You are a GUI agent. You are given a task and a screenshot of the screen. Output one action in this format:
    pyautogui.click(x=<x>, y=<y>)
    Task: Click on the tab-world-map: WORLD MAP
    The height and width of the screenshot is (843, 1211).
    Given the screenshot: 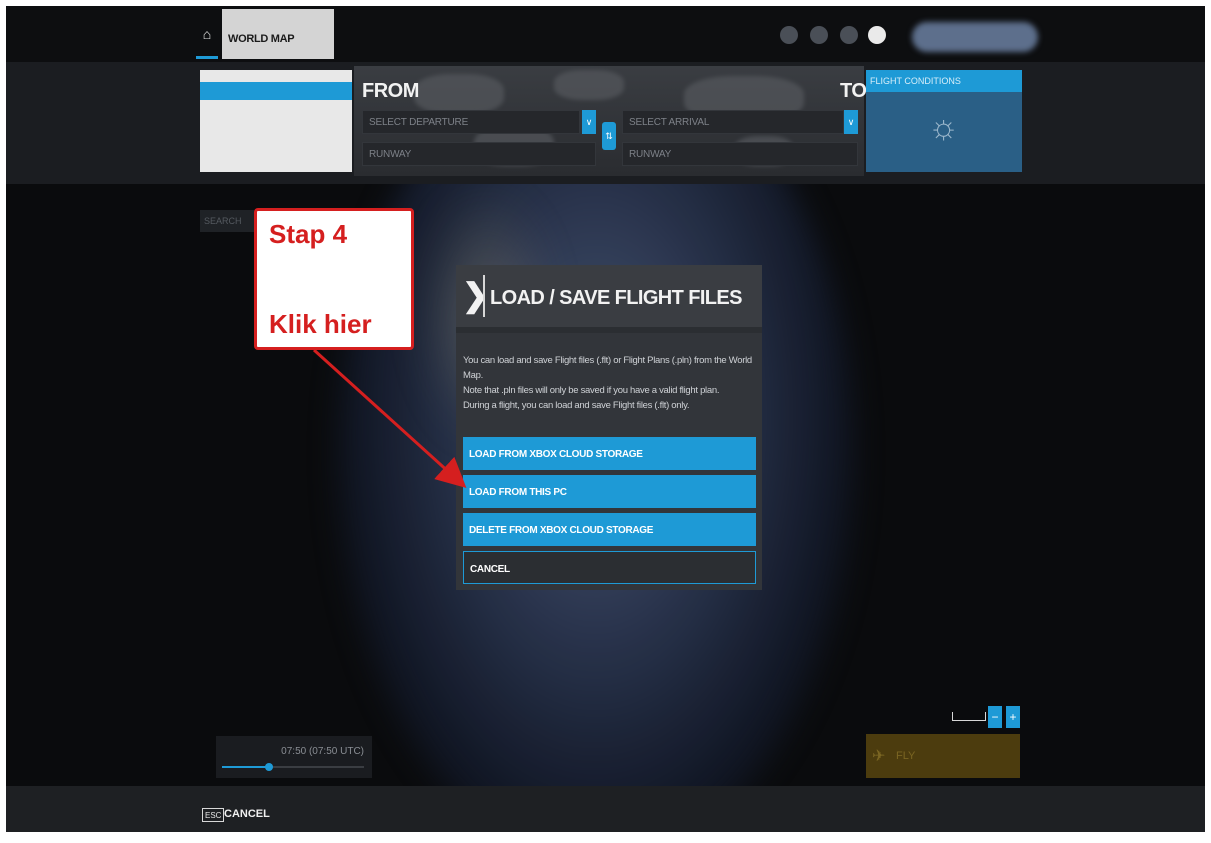 What is the action you would take?
    pyautogui.click(x=278, y=34)
    